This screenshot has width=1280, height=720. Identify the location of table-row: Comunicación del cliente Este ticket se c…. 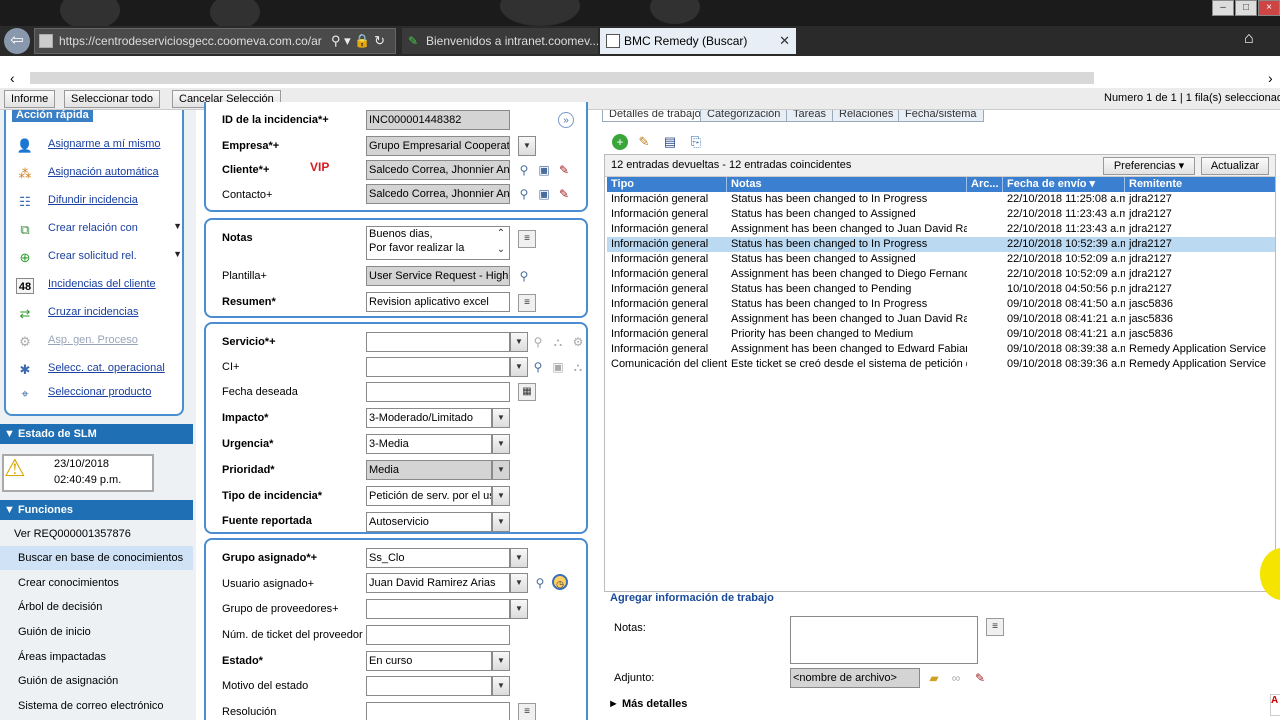
(941, 364).